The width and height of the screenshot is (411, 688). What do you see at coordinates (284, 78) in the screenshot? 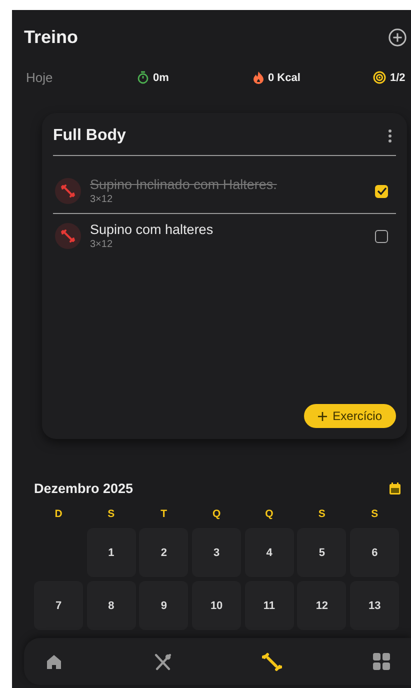
I see `stat-value: 0 Kcal` at bounding box center [284, 78].